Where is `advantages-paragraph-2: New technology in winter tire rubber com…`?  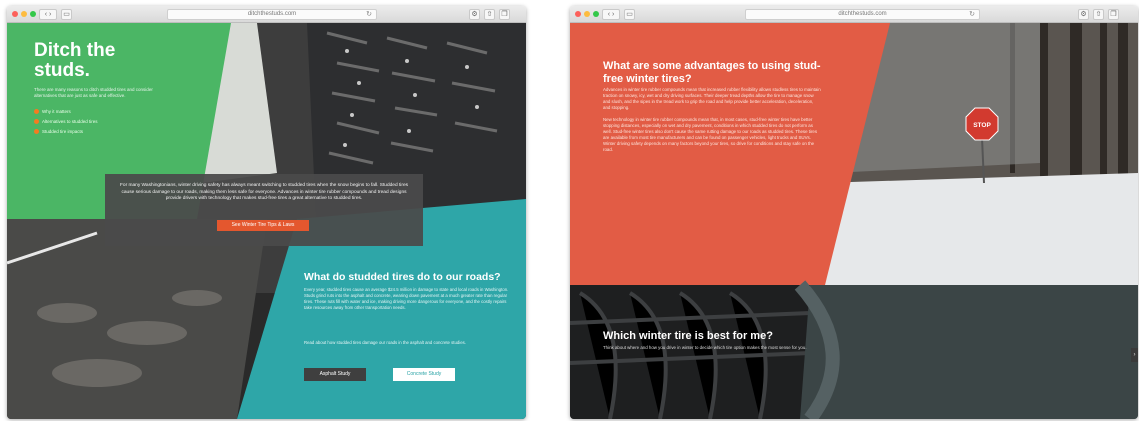
advantages-paragraph-2: New technology in winter tire rubber com… is located at coordinates (710, 134).